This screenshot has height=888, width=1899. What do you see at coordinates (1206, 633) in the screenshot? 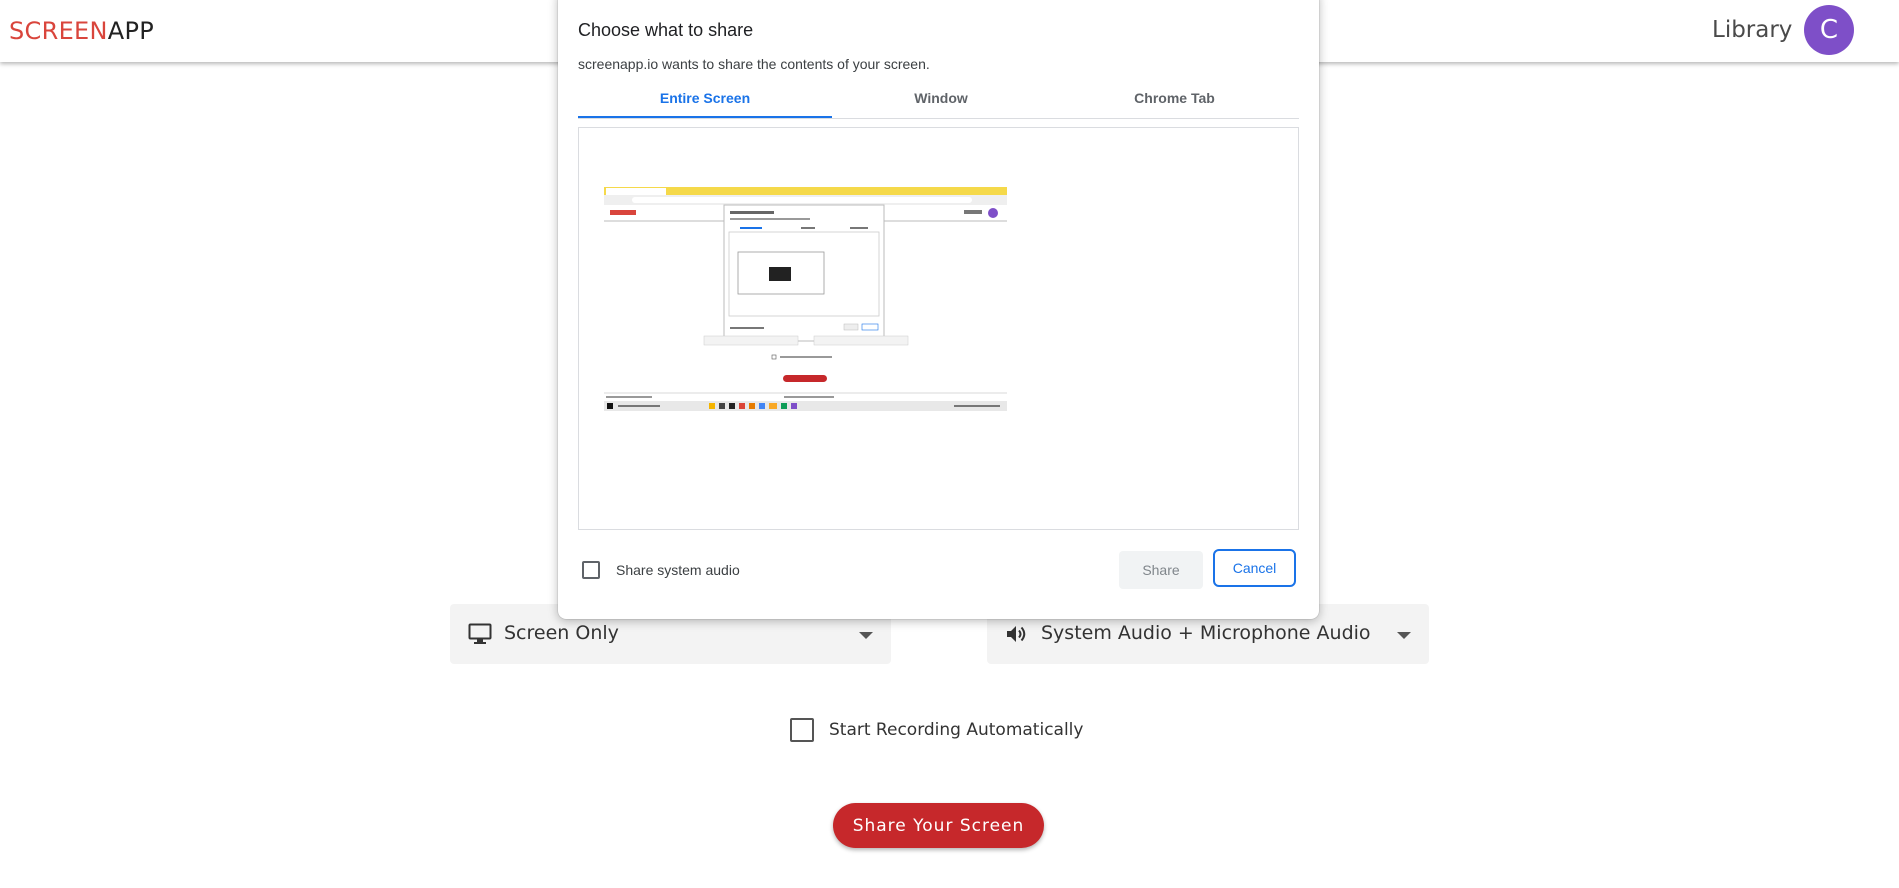
I see `audio-source-value: System Audio + Microphone Audio` at bounding box center [1206, 633].